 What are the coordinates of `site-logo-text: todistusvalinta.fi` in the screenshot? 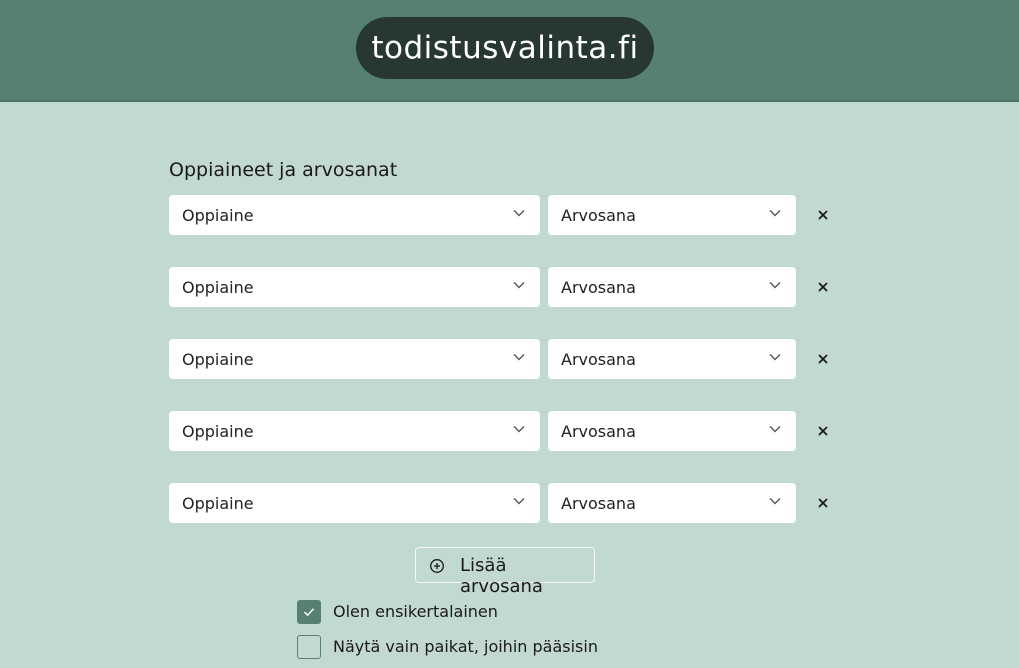 It's located at (505, 48).